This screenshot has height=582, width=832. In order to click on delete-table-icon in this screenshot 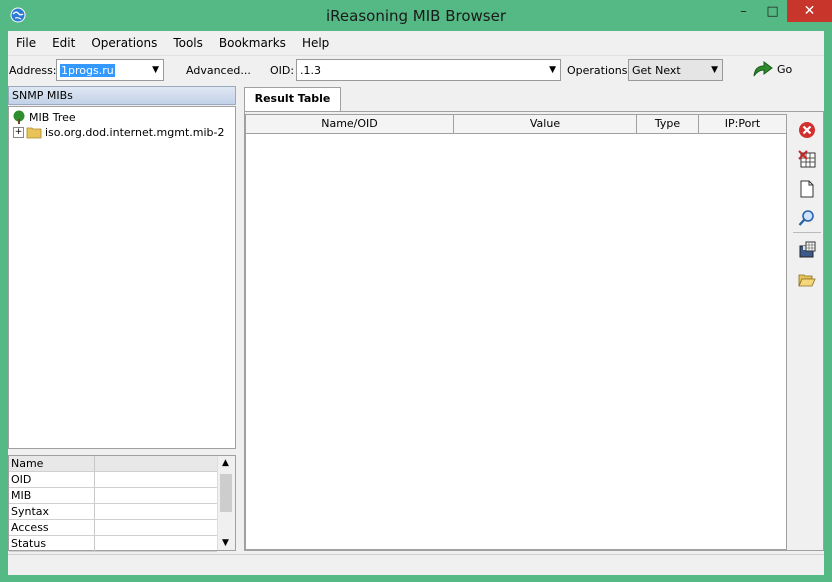, I will do `click(807, 159)`.